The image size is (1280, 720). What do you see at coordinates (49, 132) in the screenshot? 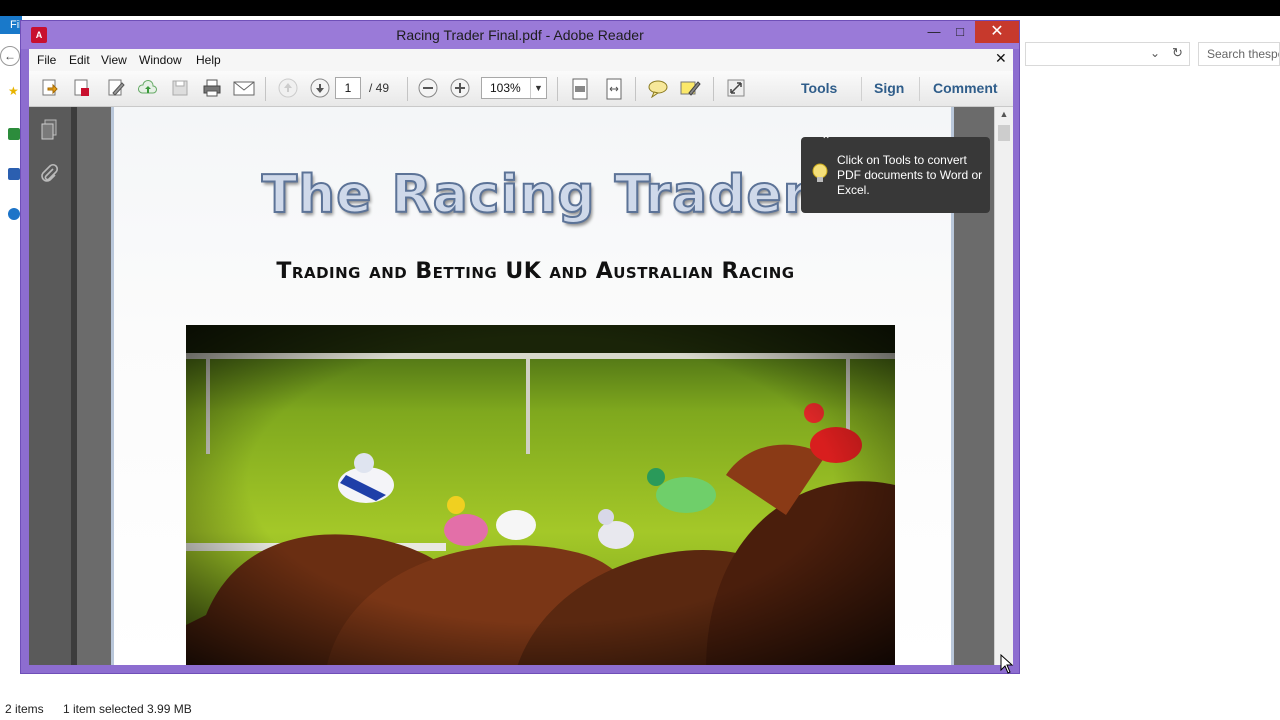
I see `pages-icon` at bounding box center [49, 132].